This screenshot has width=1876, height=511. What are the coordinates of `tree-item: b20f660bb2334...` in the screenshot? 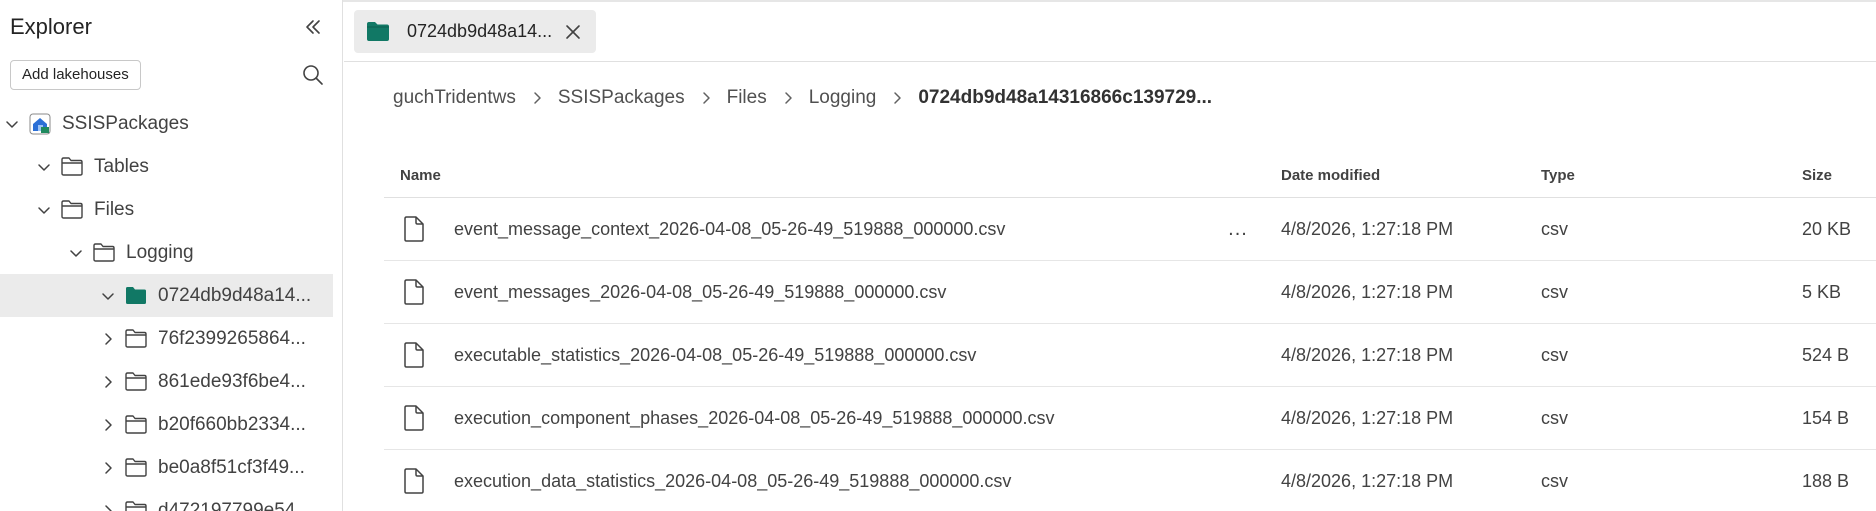 It's located at (171, 424).